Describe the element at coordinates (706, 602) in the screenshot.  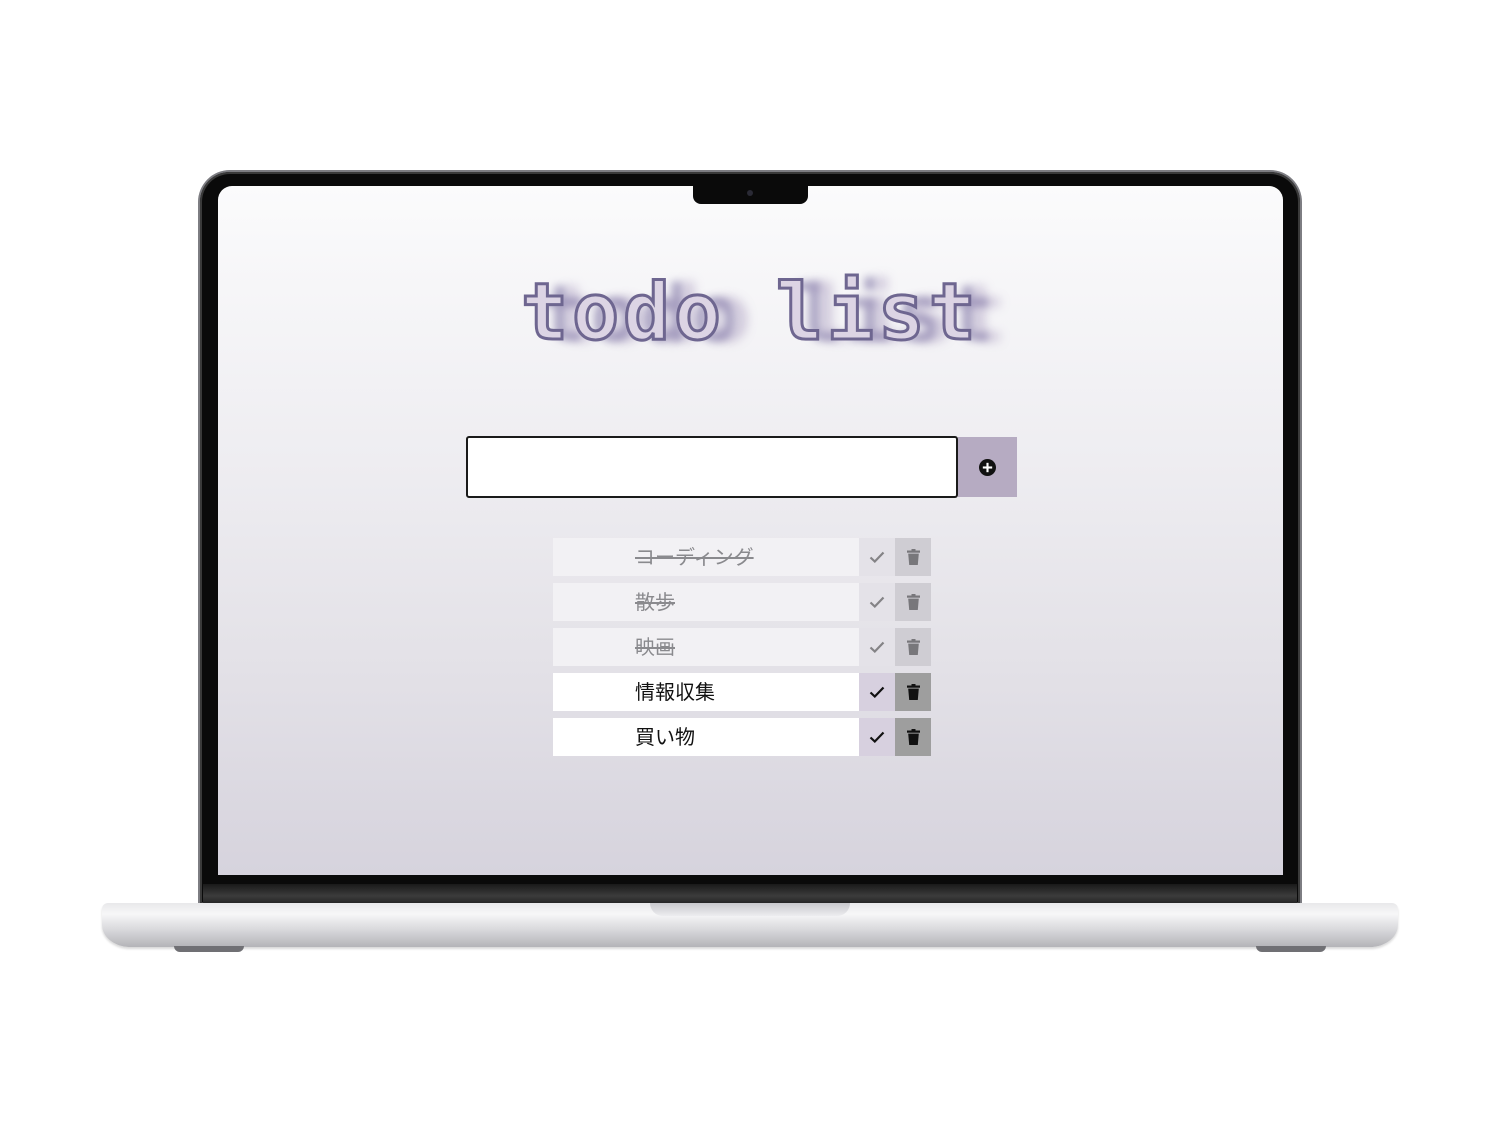
I see `todo-item-text: 散歩` at that location.